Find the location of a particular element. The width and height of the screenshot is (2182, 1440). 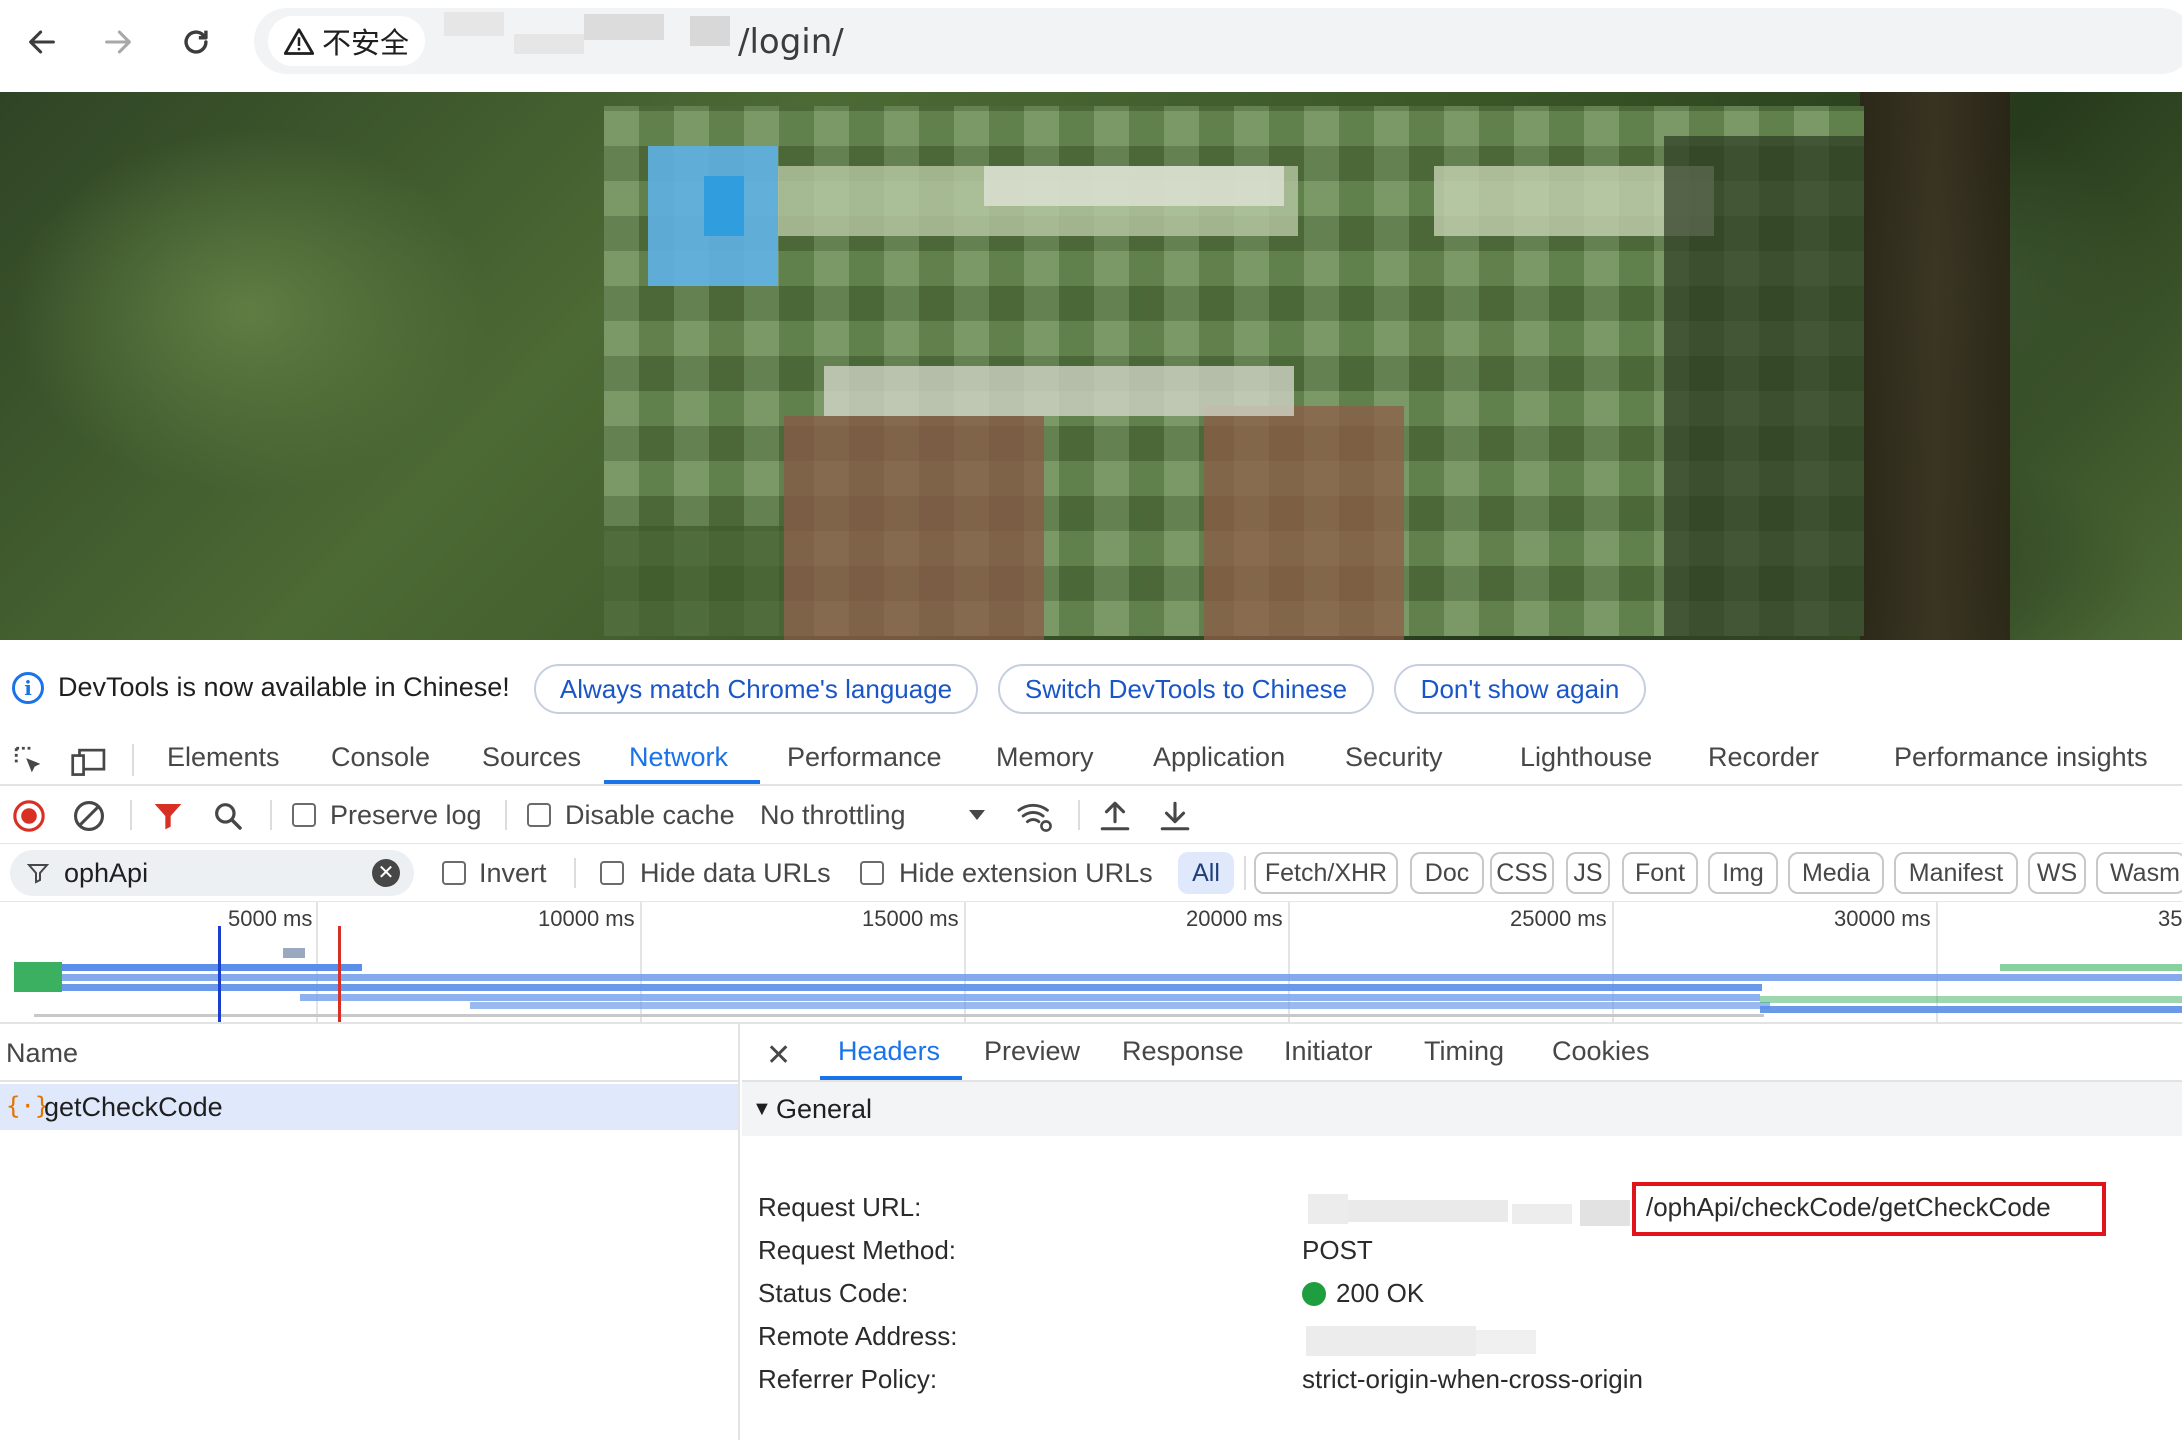

dont-show-again-button: Don't show again is located at coordinates (1520, 689).